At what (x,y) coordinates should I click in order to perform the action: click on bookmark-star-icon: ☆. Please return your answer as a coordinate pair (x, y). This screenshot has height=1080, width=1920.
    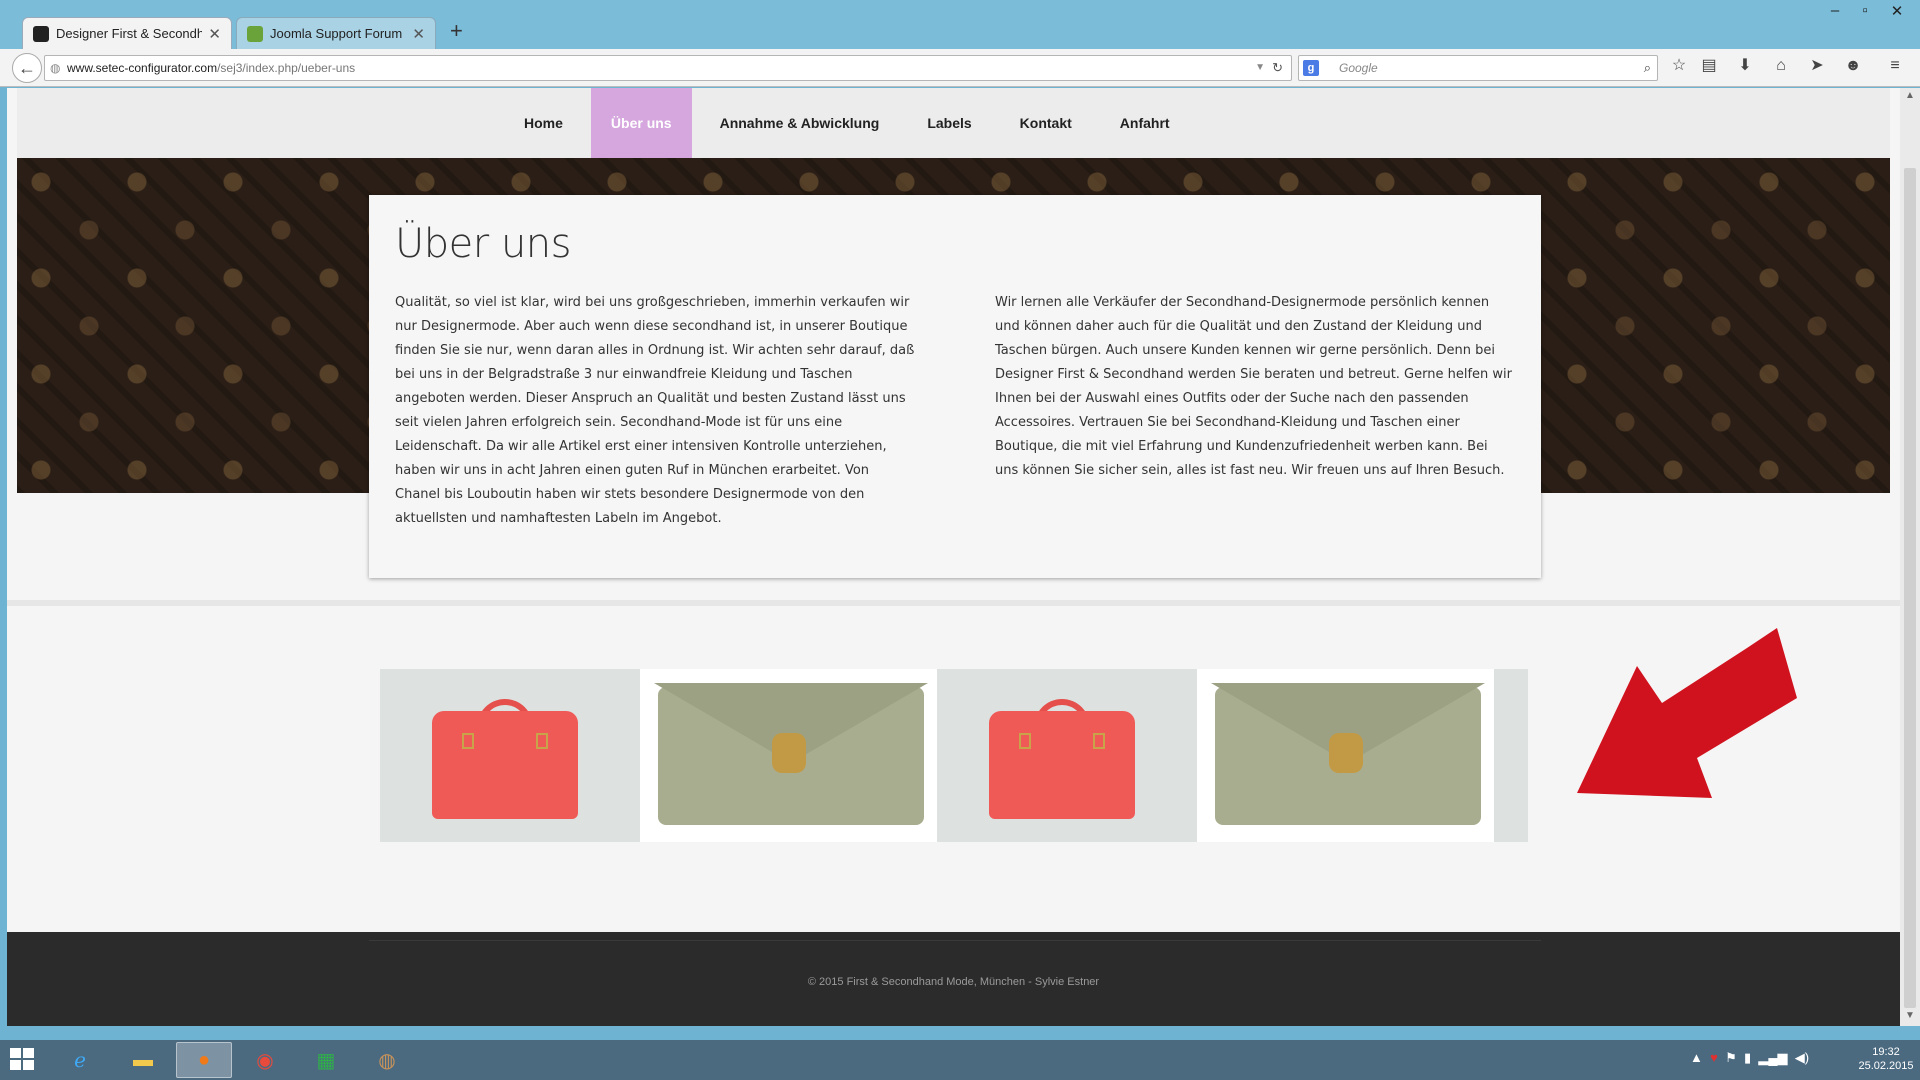
    Looking at the image, I should click on (1679, 66).